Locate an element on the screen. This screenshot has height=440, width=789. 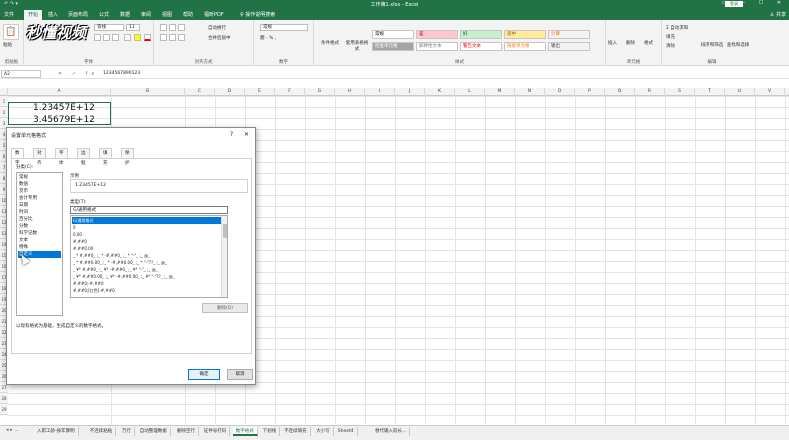
formula-input: 12345678901​23 is located at coordinates (121, 73).